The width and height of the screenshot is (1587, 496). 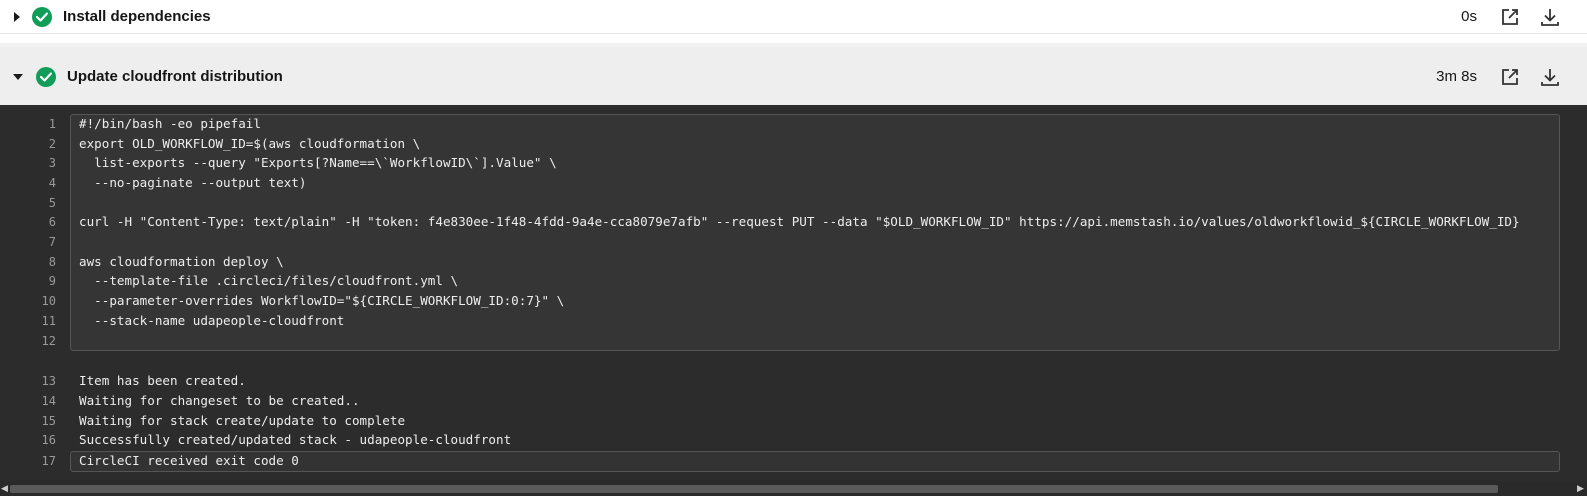 I want to click on scrollbar-thumb, so click(x=754, y=489).